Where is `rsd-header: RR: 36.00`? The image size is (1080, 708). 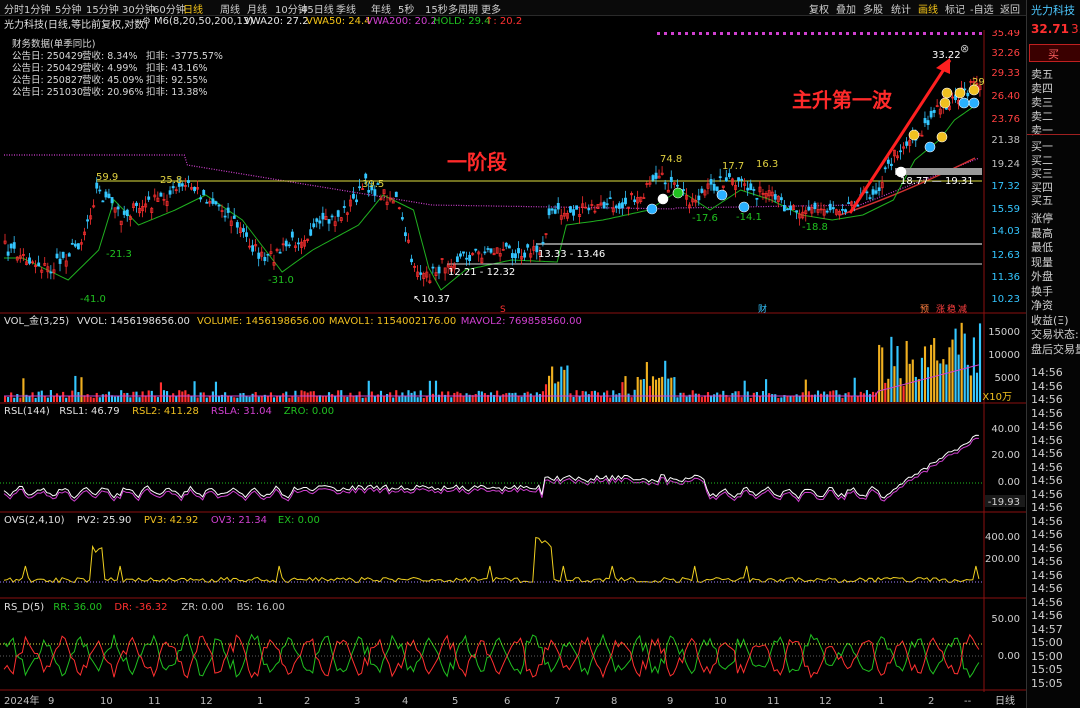
rsd-header: RR: 36.00 is located at coordinates (77, 607).